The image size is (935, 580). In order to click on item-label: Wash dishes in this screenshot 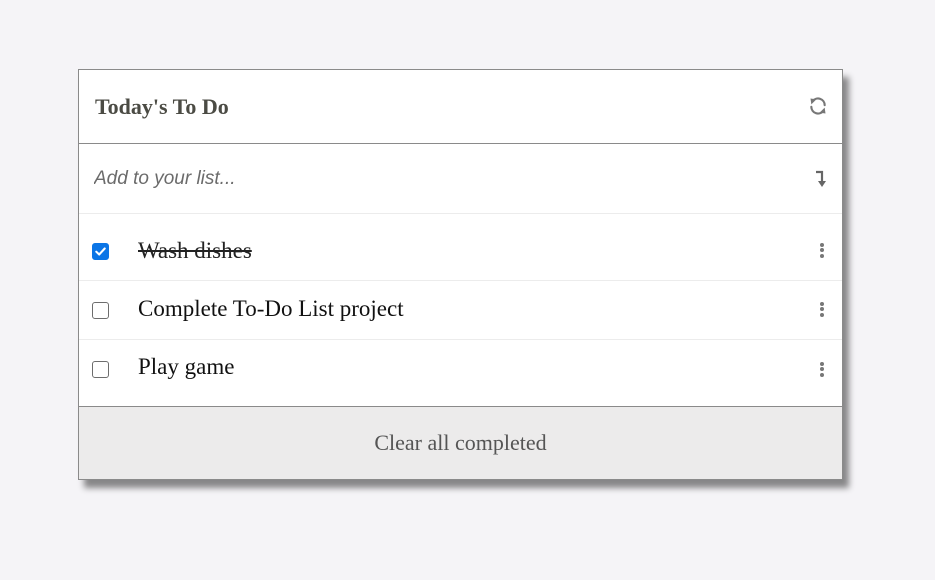, I will do `click(195, 251)`.